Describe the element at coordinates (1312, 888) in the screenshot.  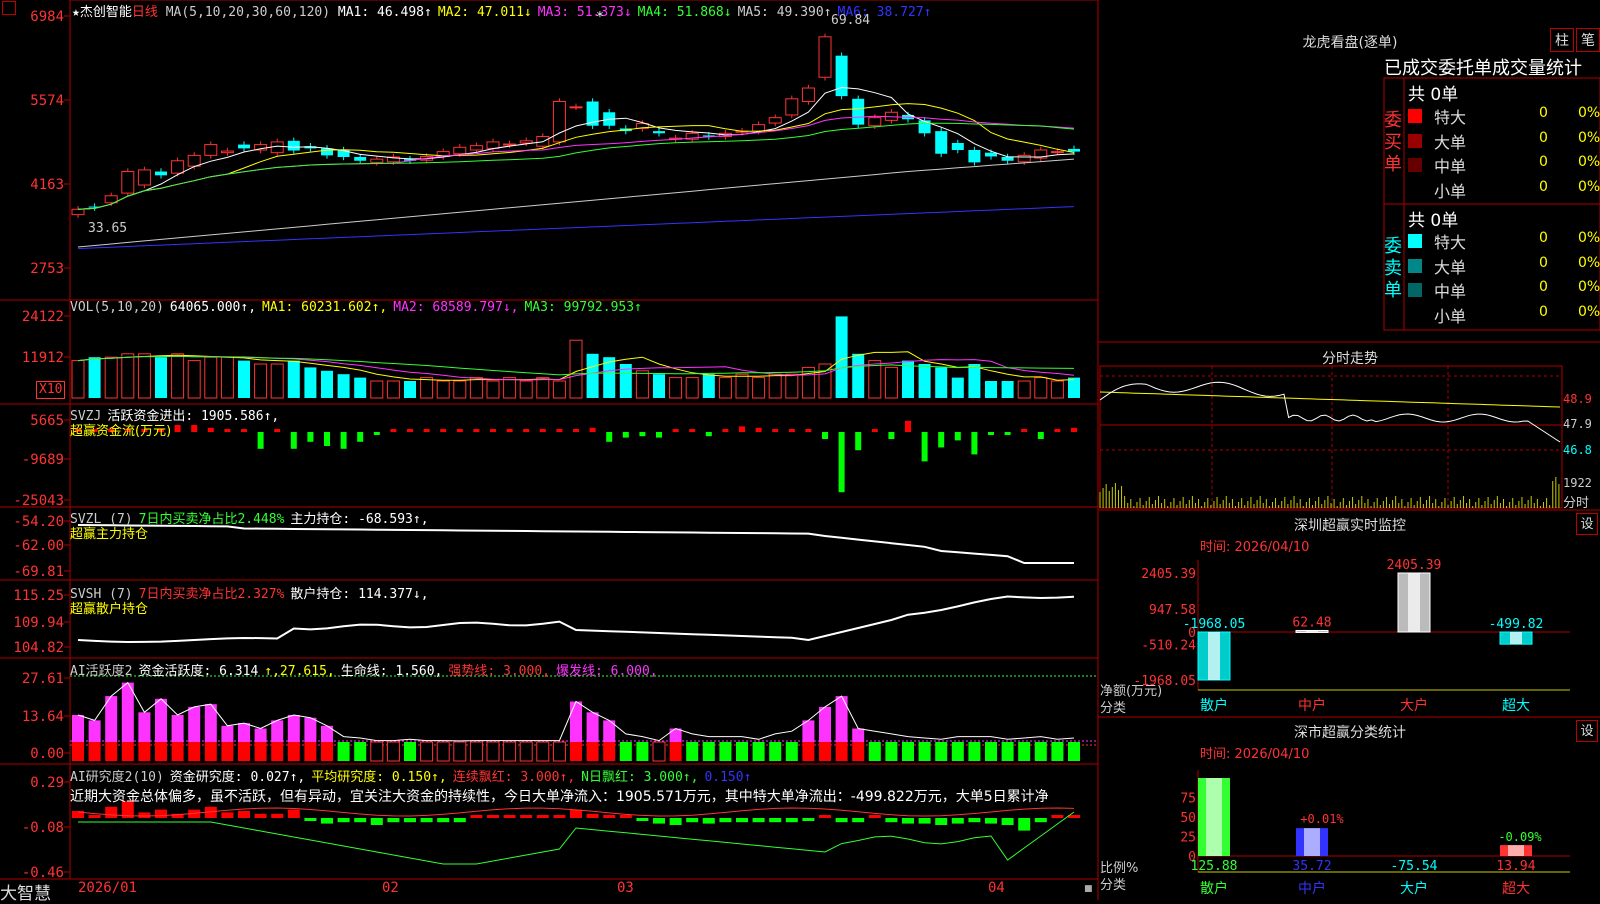
I see `class-category: 中户` at that location.